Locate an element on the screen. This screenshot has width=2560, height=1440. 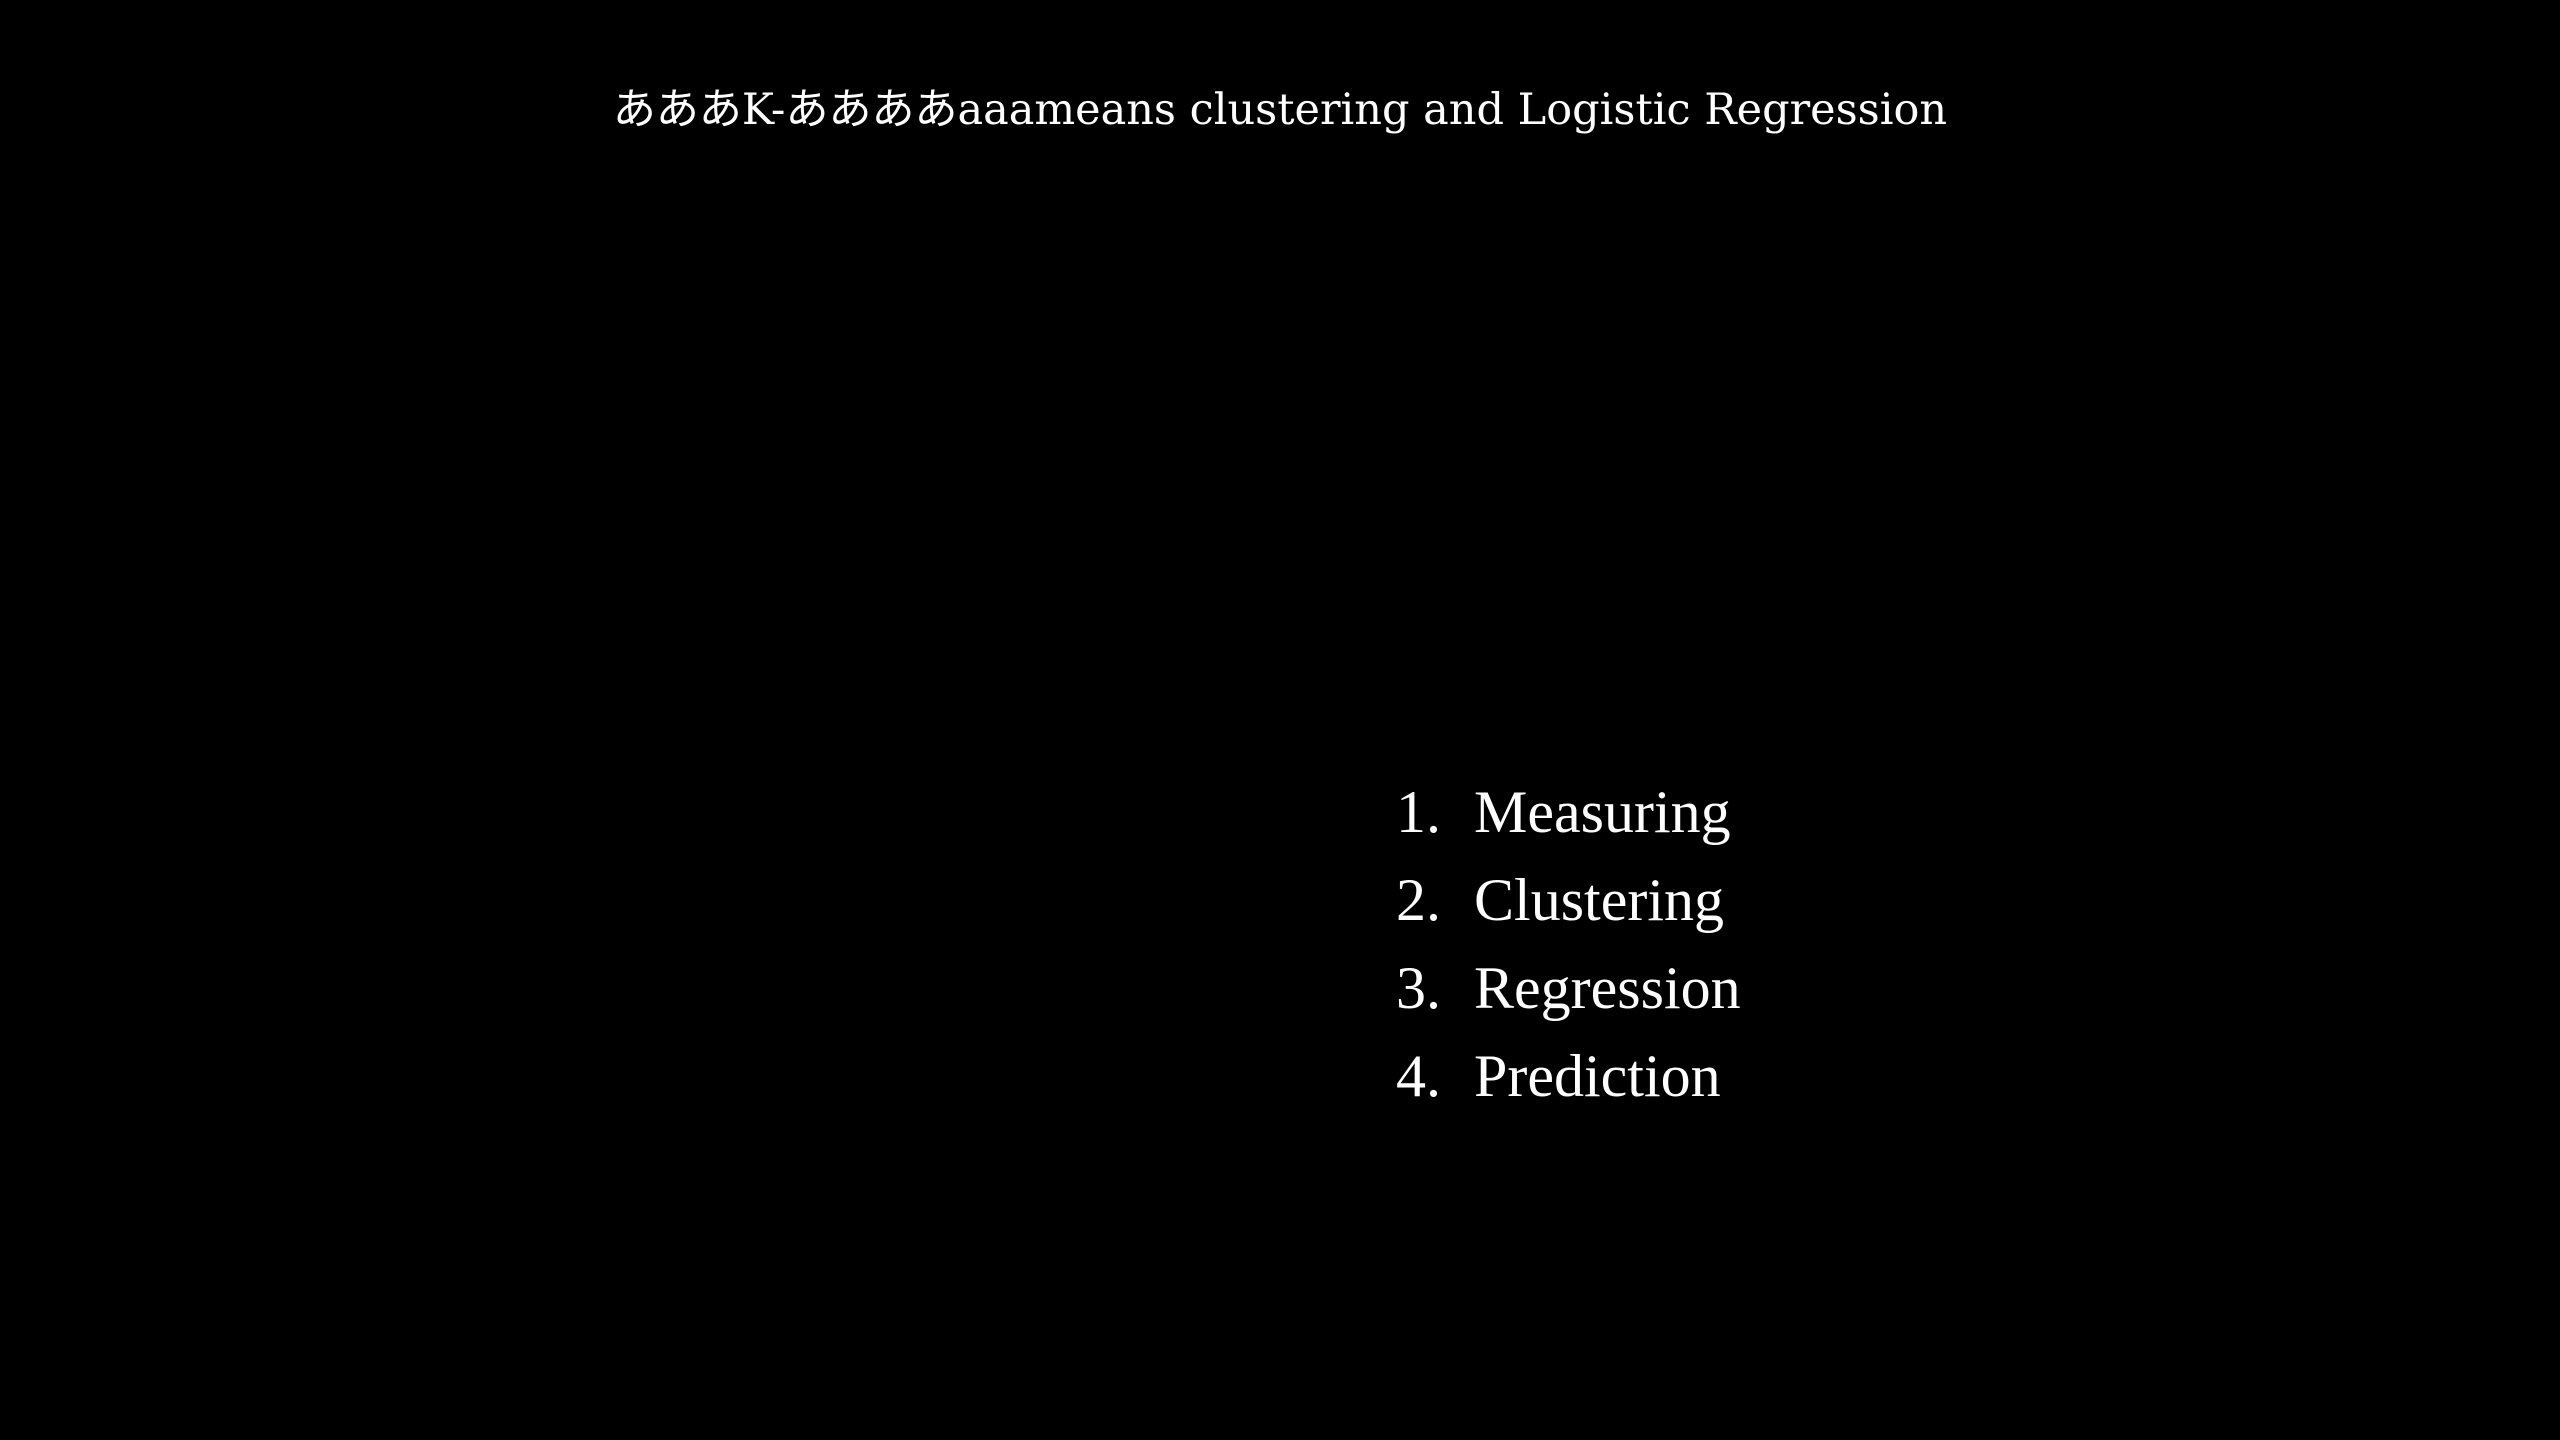
agenda-item-label: Measuring is located at coordinates (1602, 812).